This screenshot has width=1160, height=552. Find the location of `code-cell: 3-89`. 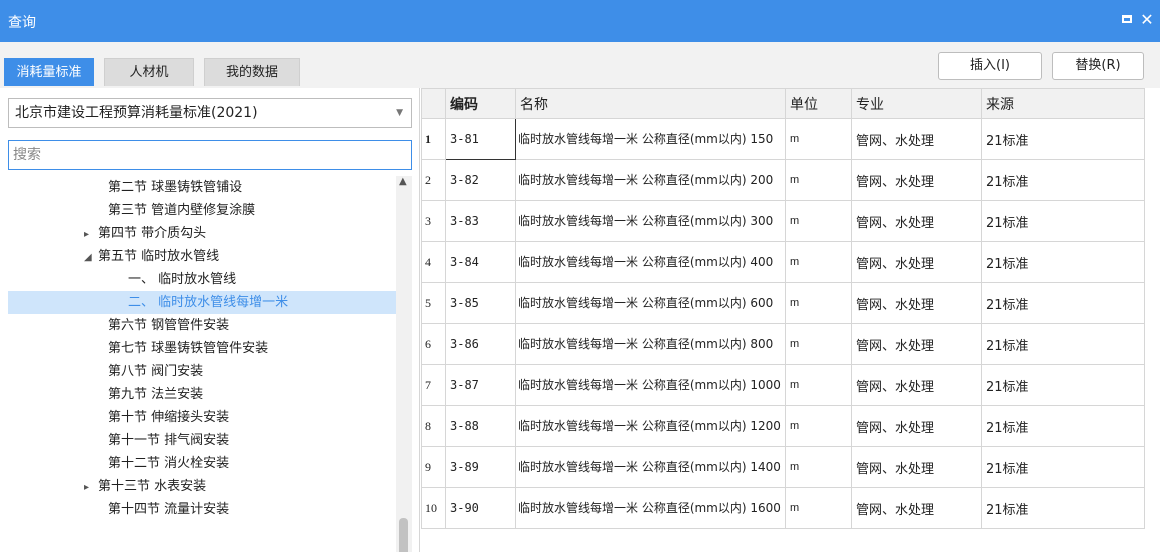

code-cell: 3-89 is located at coordinates (480, 467).